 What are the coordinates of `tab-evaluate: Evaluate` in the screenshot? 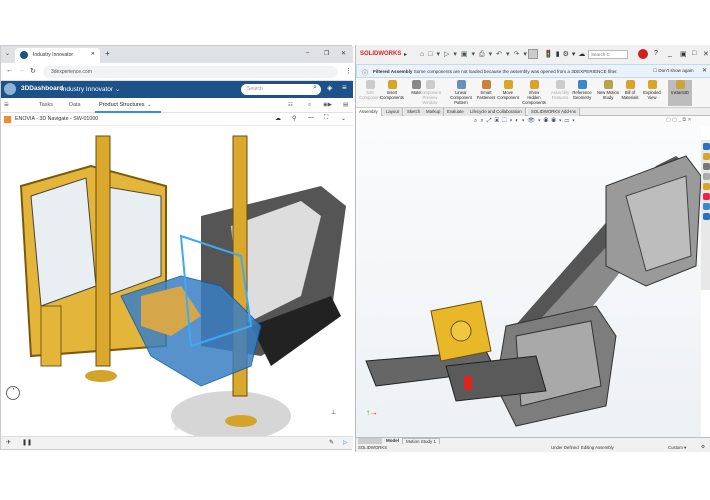 It's located at (456, 112).